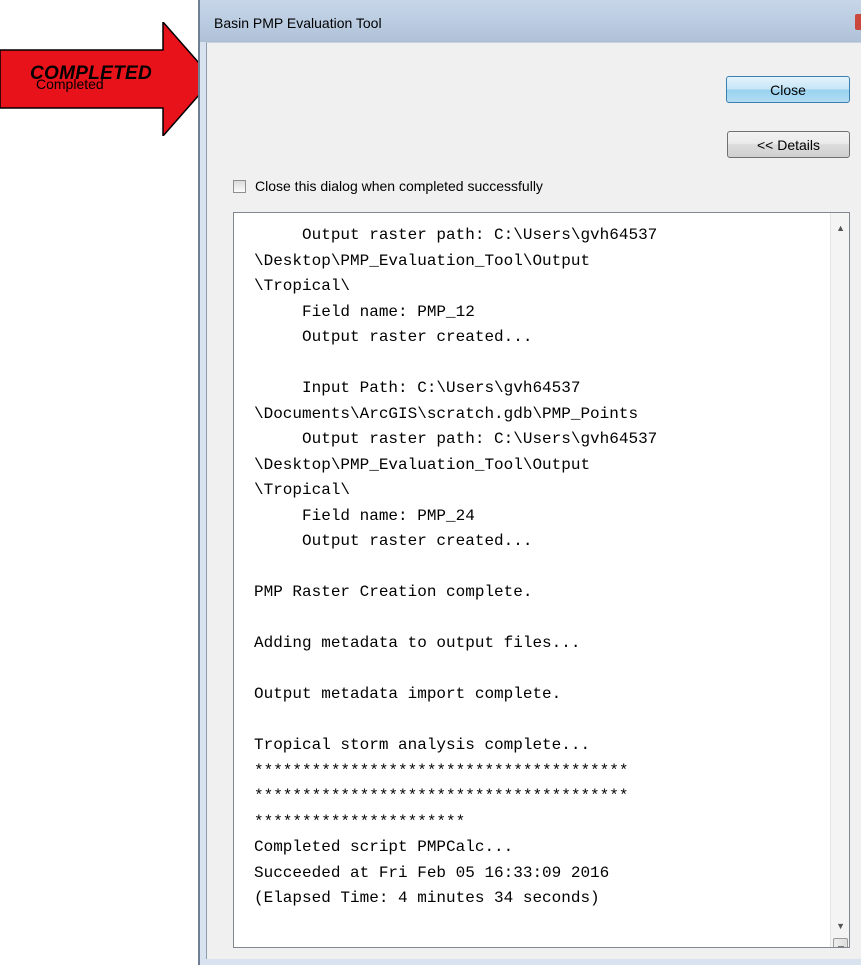  Describe the element at coordinates (417, 388) in the screenshot. I see `log-line: Input Path: C:\Users\gvh64537` at that location.